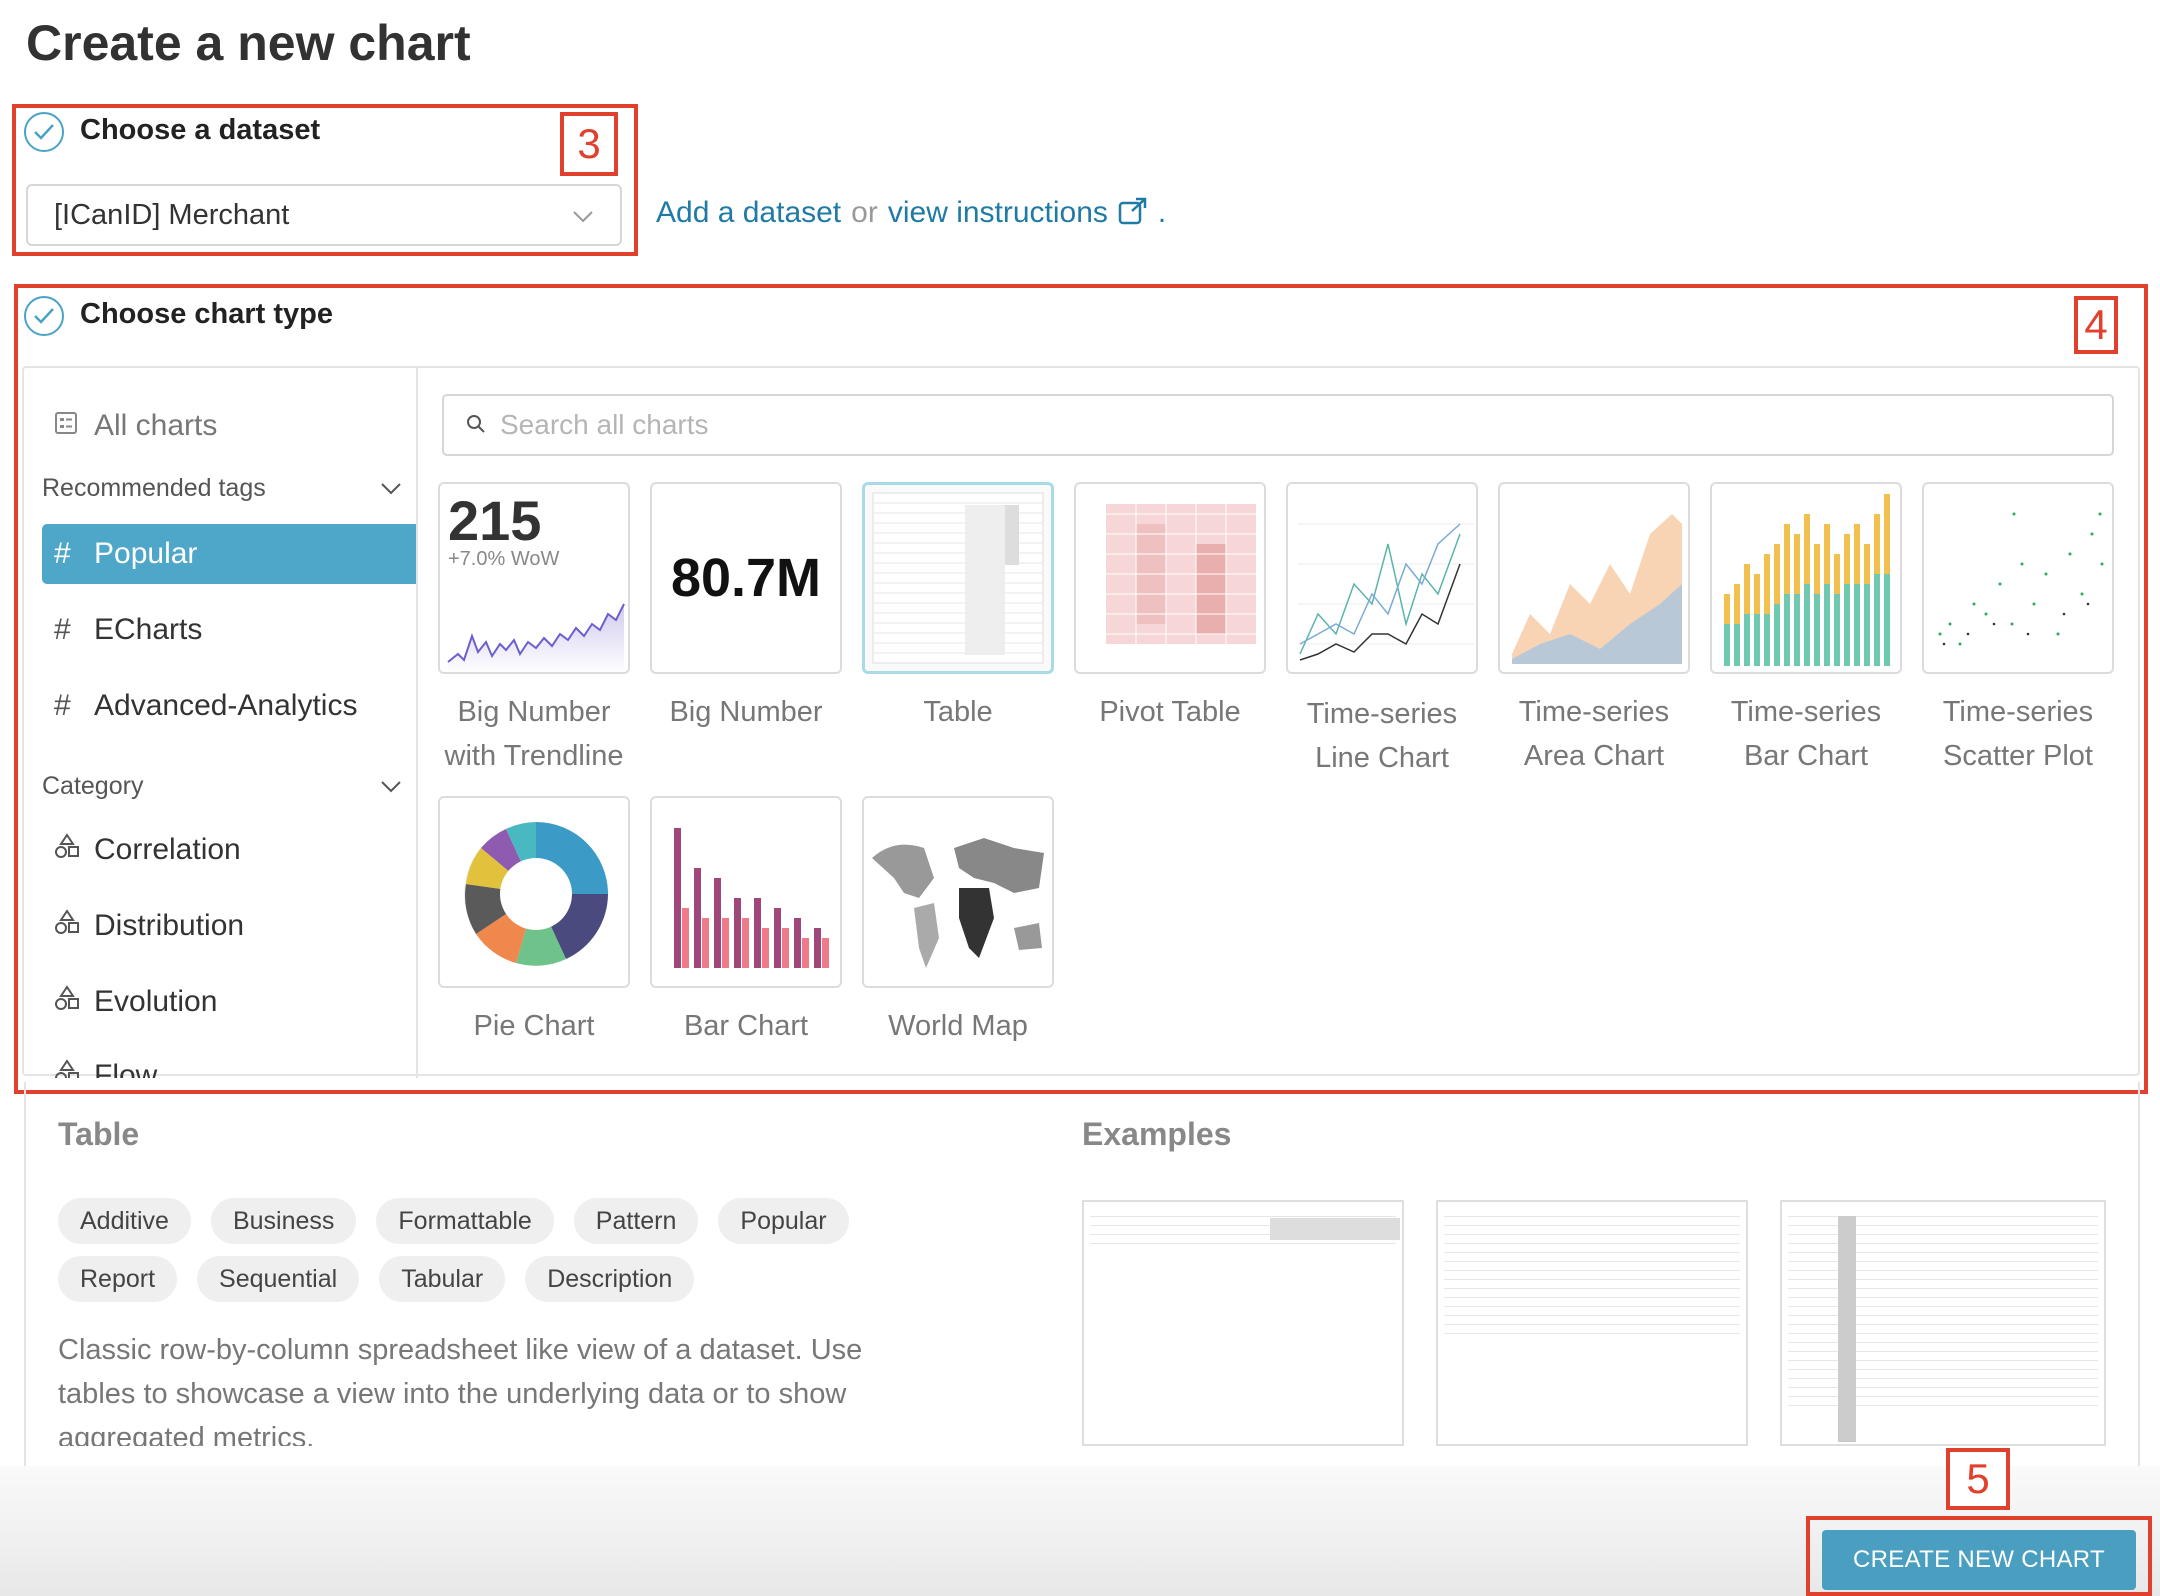  I want to click on sidebar-item-label: ECharts, so click(148, 629).